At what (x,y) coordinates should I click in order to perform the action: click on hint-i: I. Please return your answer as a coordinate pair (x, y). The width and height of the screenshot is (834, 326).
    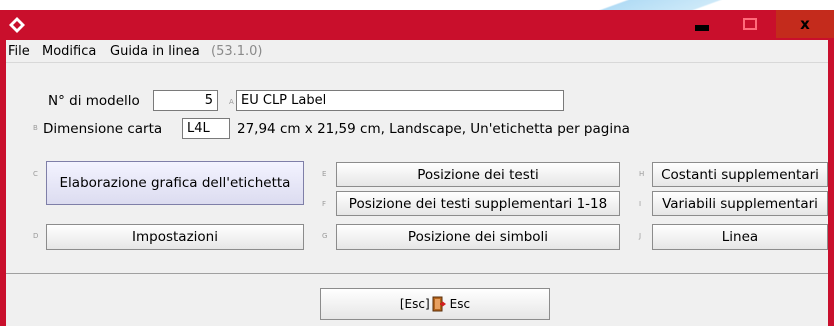
    Looking at the image, I should click on (640, 204).